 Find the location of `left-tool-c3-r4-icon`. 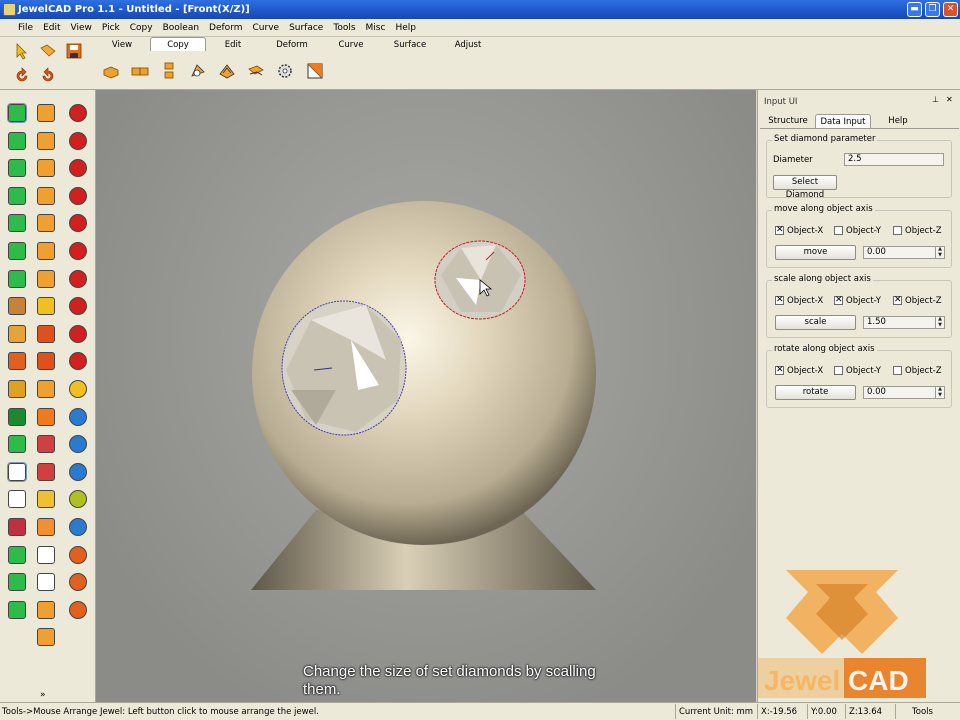

left-tool-c3-r4-icon is located at coordinates (78, 195).